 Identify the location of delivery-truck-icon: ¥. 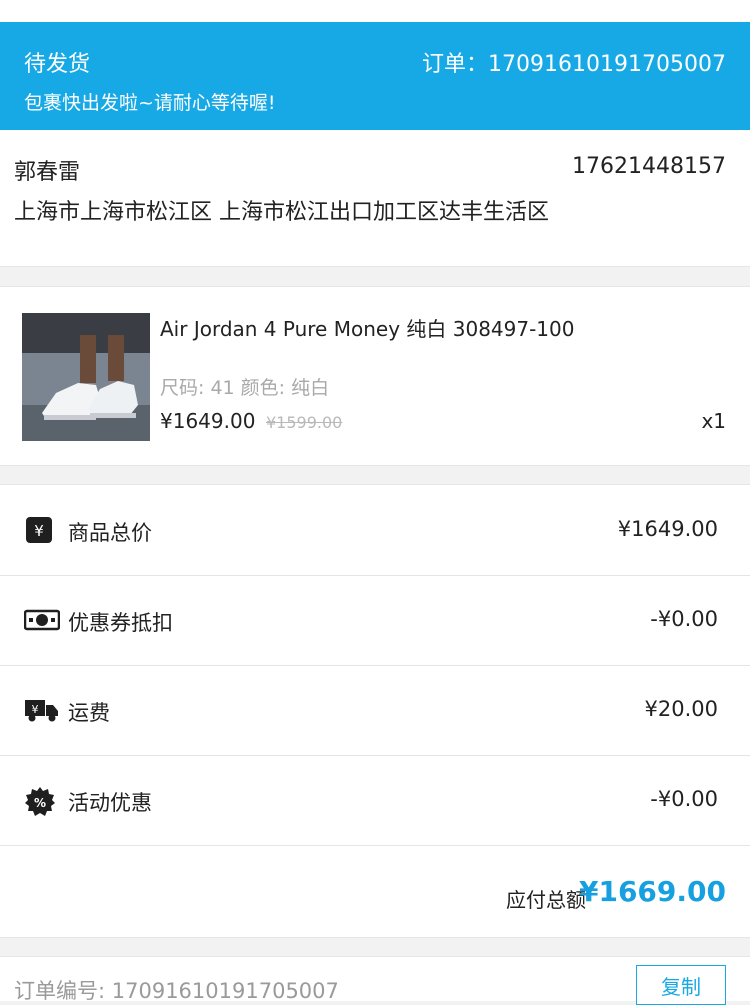
(41, 710).